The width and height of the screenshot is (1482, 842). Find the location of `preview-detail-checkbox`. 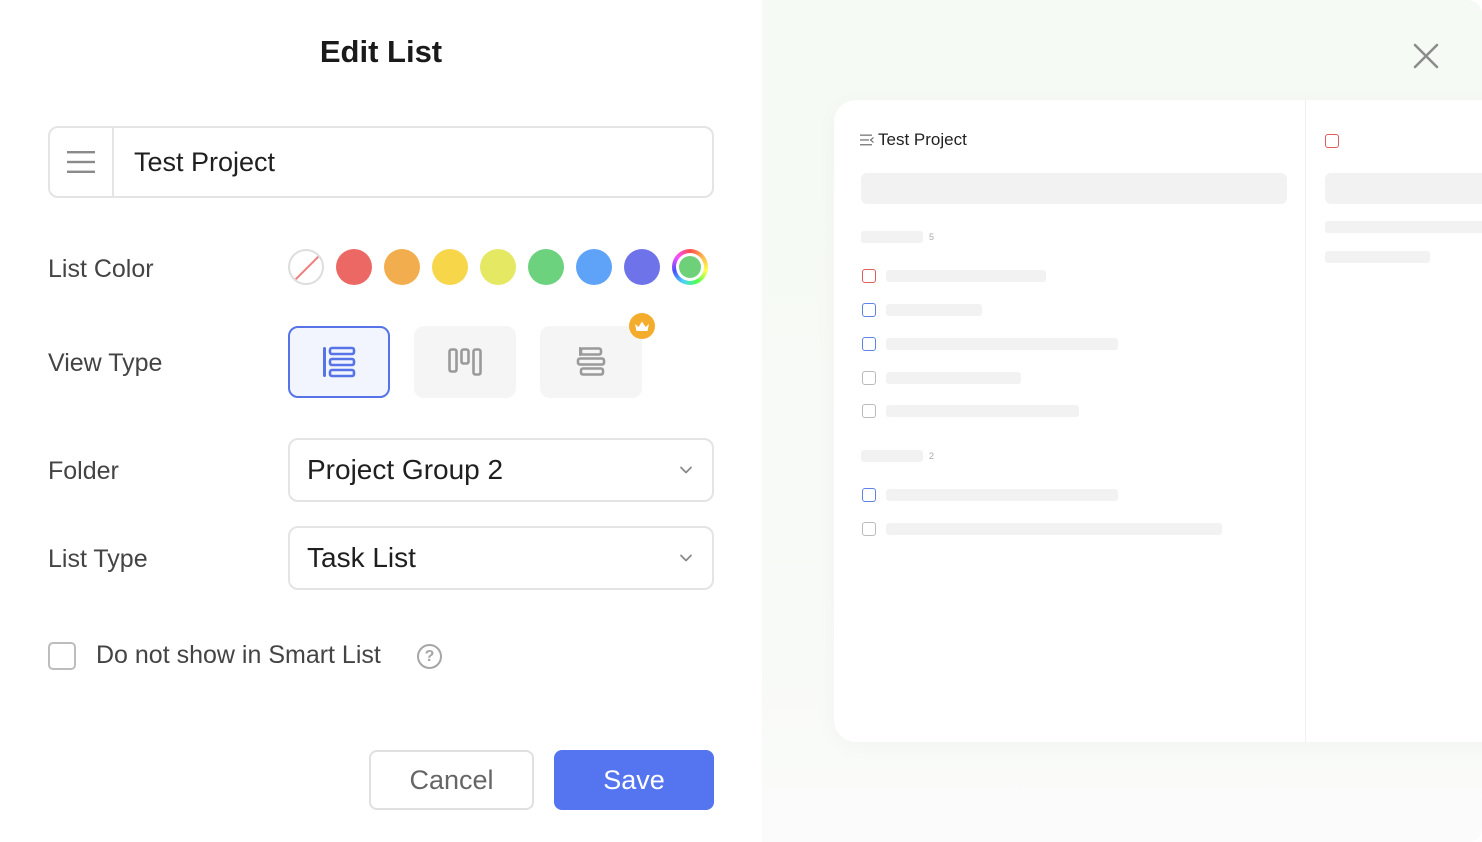

preview-detail-checkbox is located at coordinates (1332, 141).